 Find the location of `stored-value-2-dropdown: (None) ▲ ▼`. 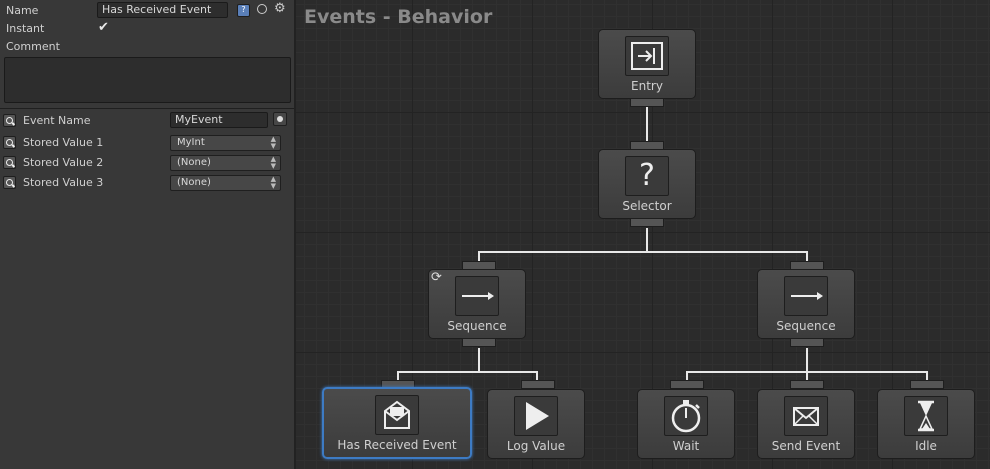

stored-value-2-dropdown: (None) ▲ ▼ is located at coordinates (225, 163).